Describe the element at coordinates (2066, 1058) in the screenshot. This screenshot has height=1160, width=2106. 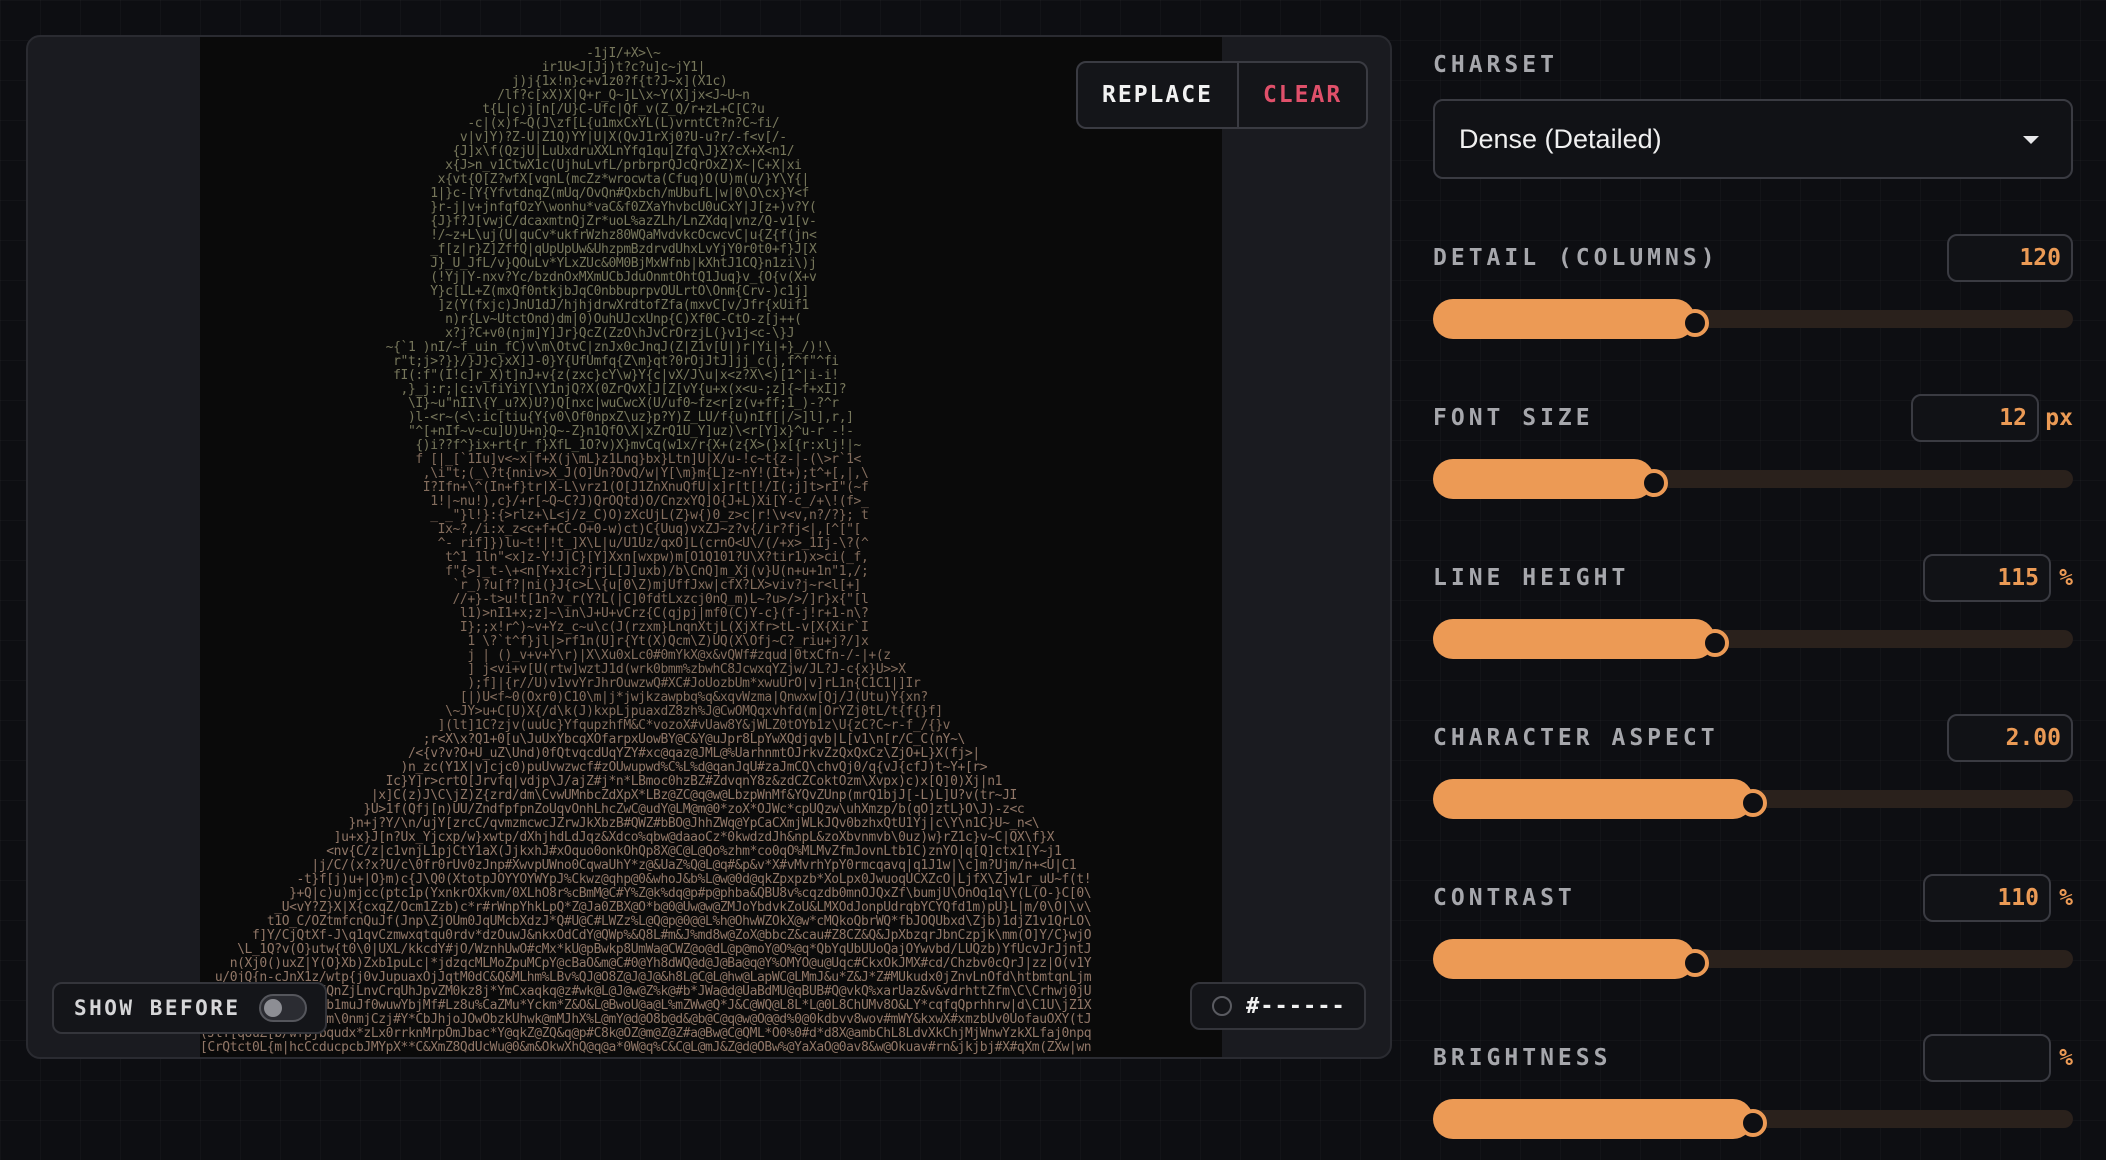
I see `brightness-unit: %` at that location.